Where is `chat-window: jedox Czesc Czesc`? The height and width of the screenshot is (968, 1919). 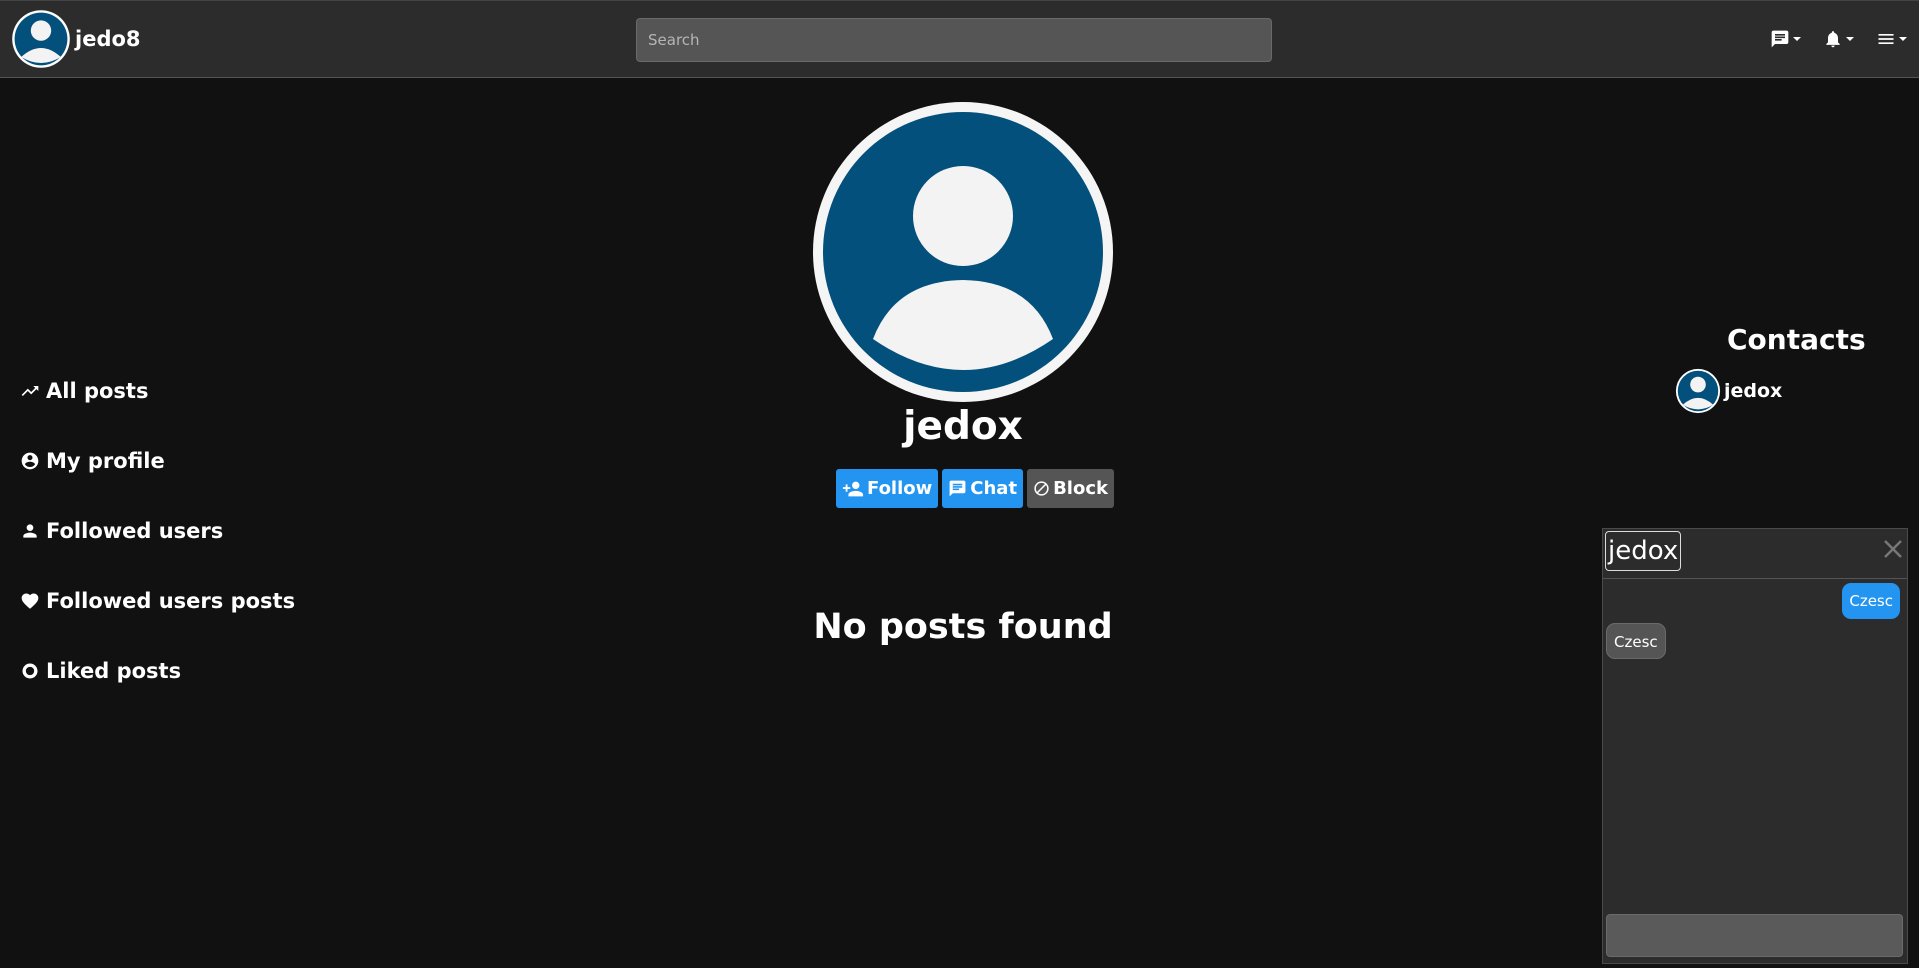
chat-window: jedox Czesc Czesc is located at coordinates (1755, 746).